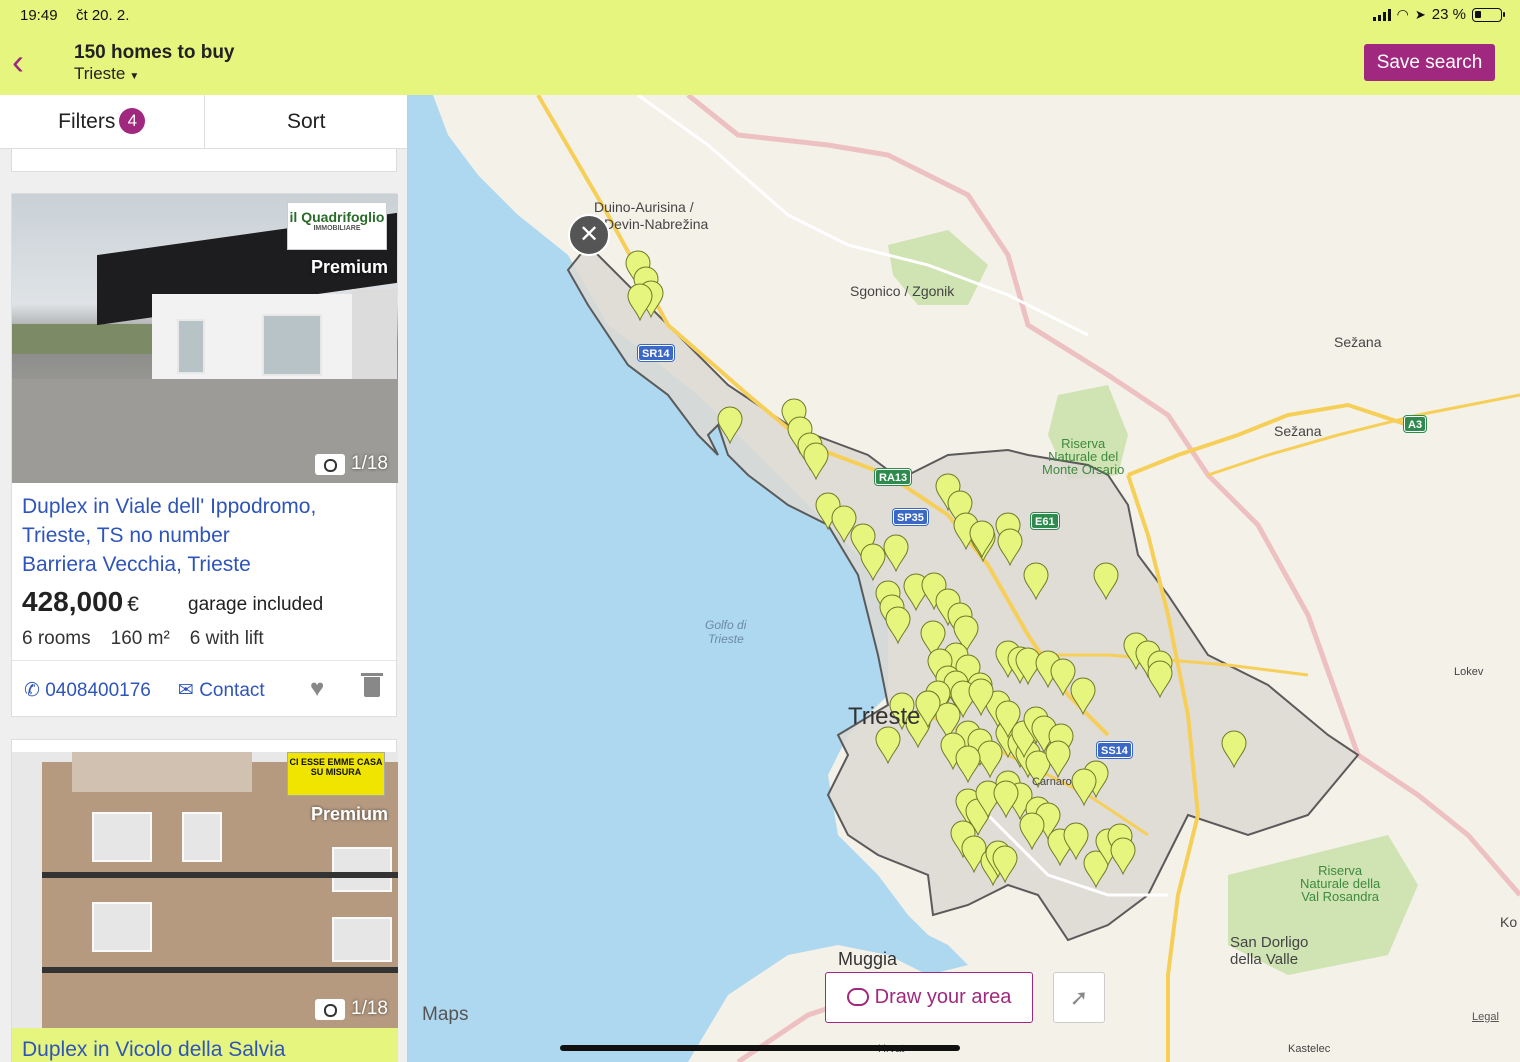  I want to click on map-label-sgonico: Sgonico / Zgonik, so click(902, 291).